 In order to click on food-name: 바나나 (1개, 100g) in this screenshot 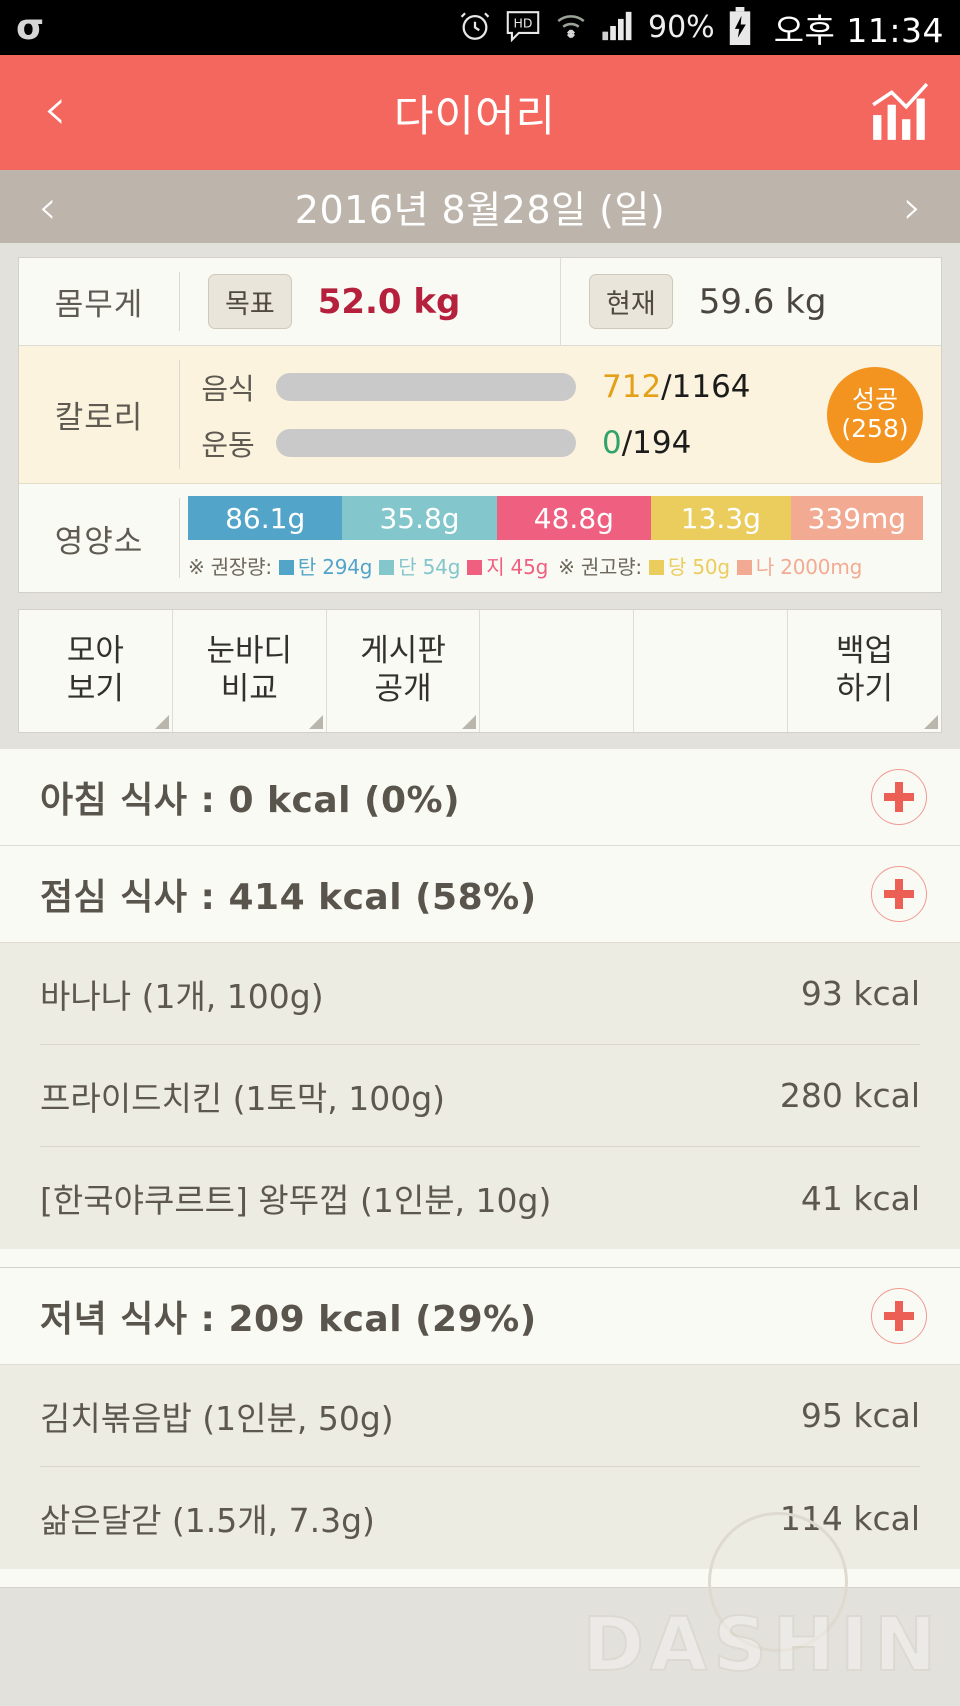, I will do `click(182, 996)`.